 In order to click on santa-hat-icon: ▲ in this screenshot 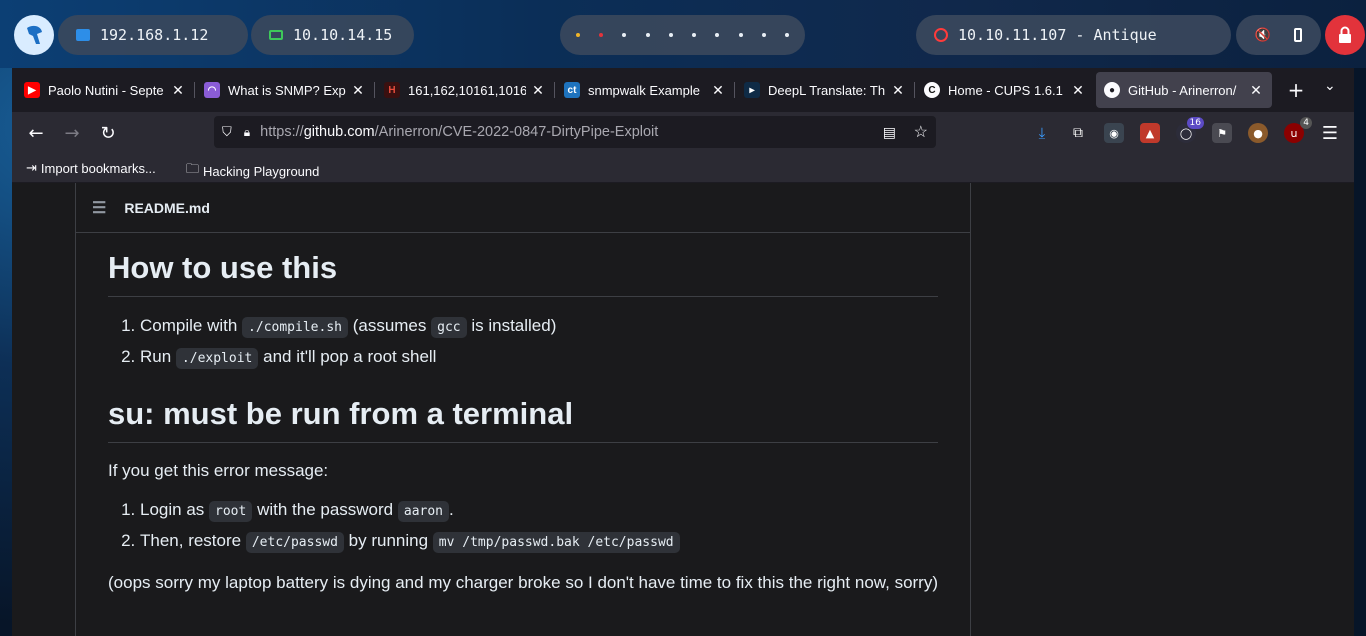, I will do `click(1150, 133)`.